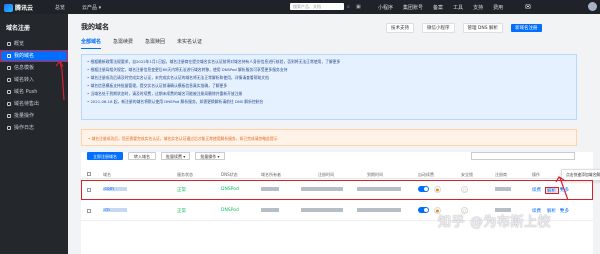 The image size is (600, 254). Describe the element at coordinates (62, 81) in the screenshot. I see `arrow-to-sidebar` at that location.